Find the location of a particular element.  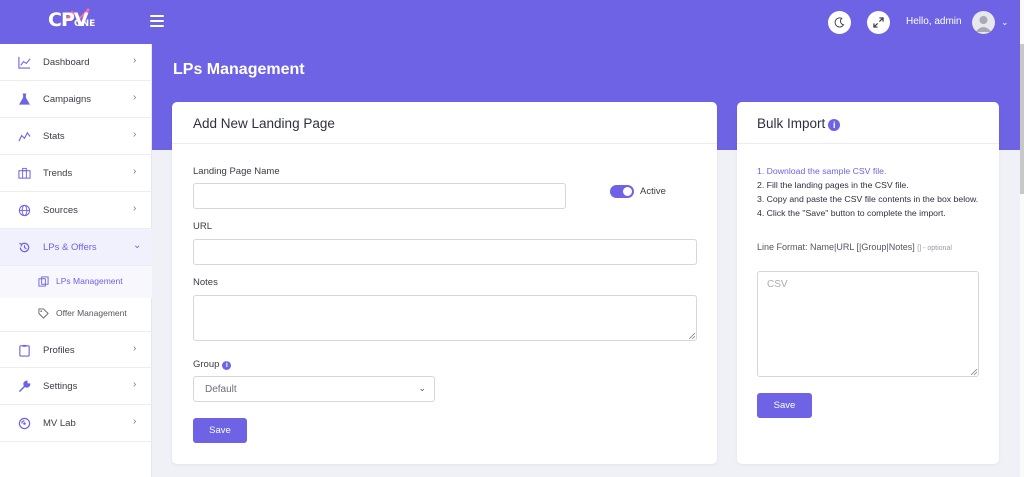

csv-textarea: CSV is located at coordinates (868, 324).